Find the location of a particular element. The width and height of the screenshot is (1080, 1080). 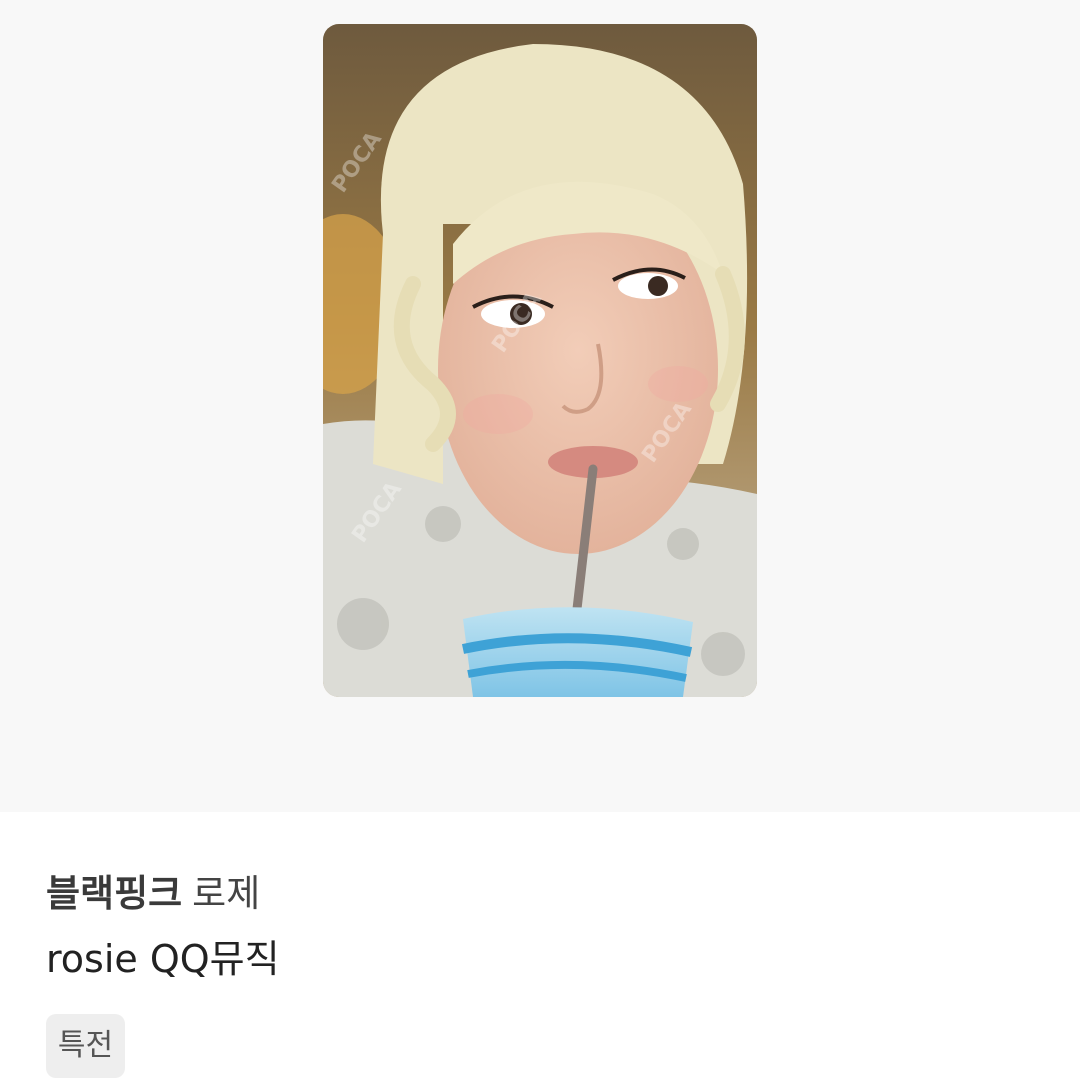

product-subtitle: rosie QQ뮤직 is located at coordinates (163, 959).